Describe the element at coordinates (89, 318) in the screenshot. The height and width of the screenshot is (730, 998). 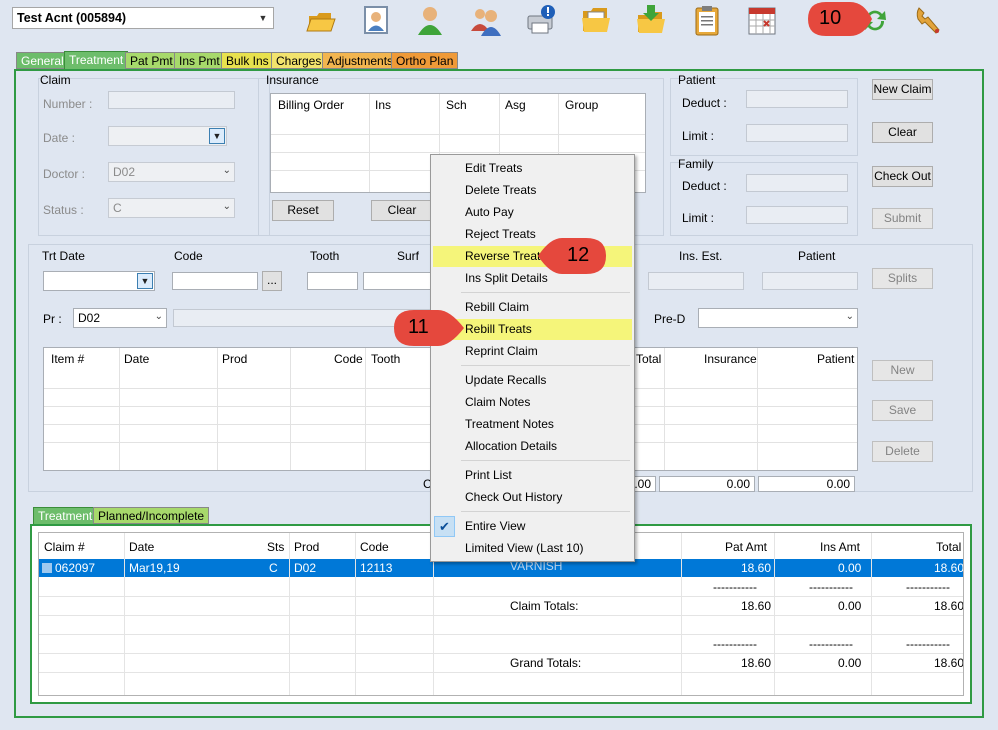
I see `provider-value: D02` at that location.